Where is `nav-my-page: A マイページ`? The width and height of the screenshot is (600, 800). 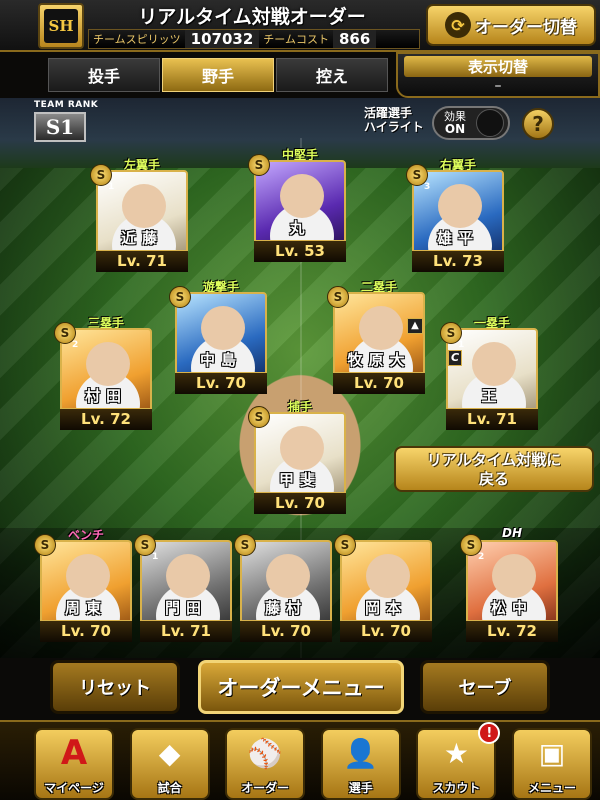
nav-my-page: A マイページ is located at coordinates (74, 764).